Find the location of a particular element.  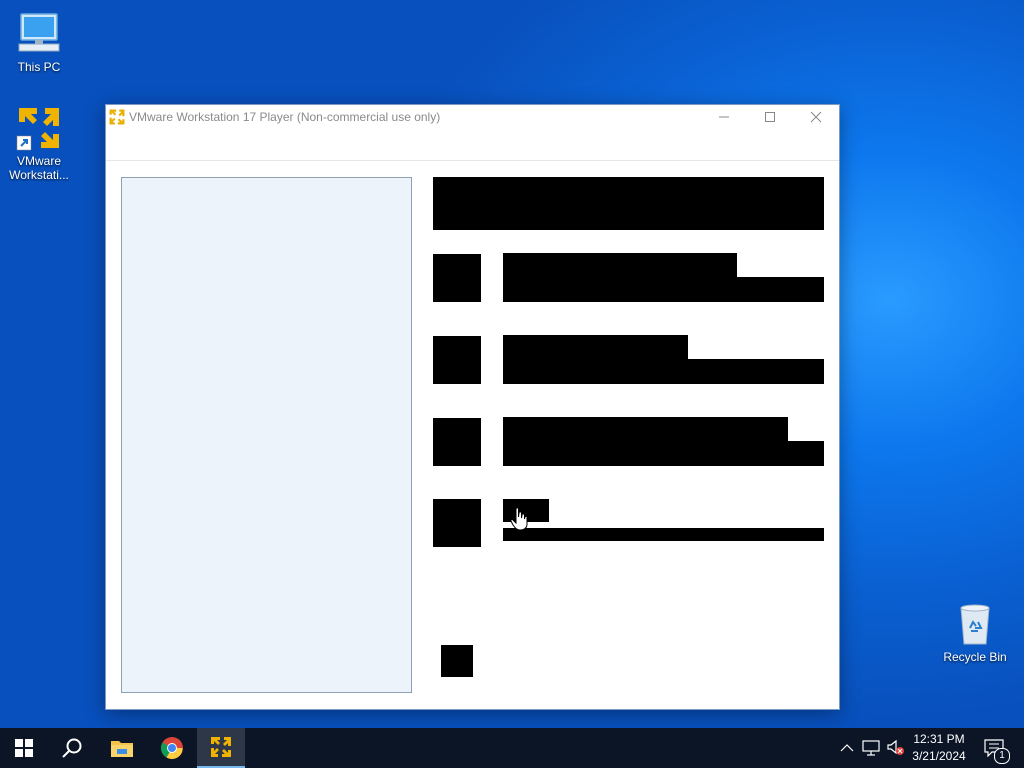

option-icon-2-redacted is located at coordinates (457, 360).